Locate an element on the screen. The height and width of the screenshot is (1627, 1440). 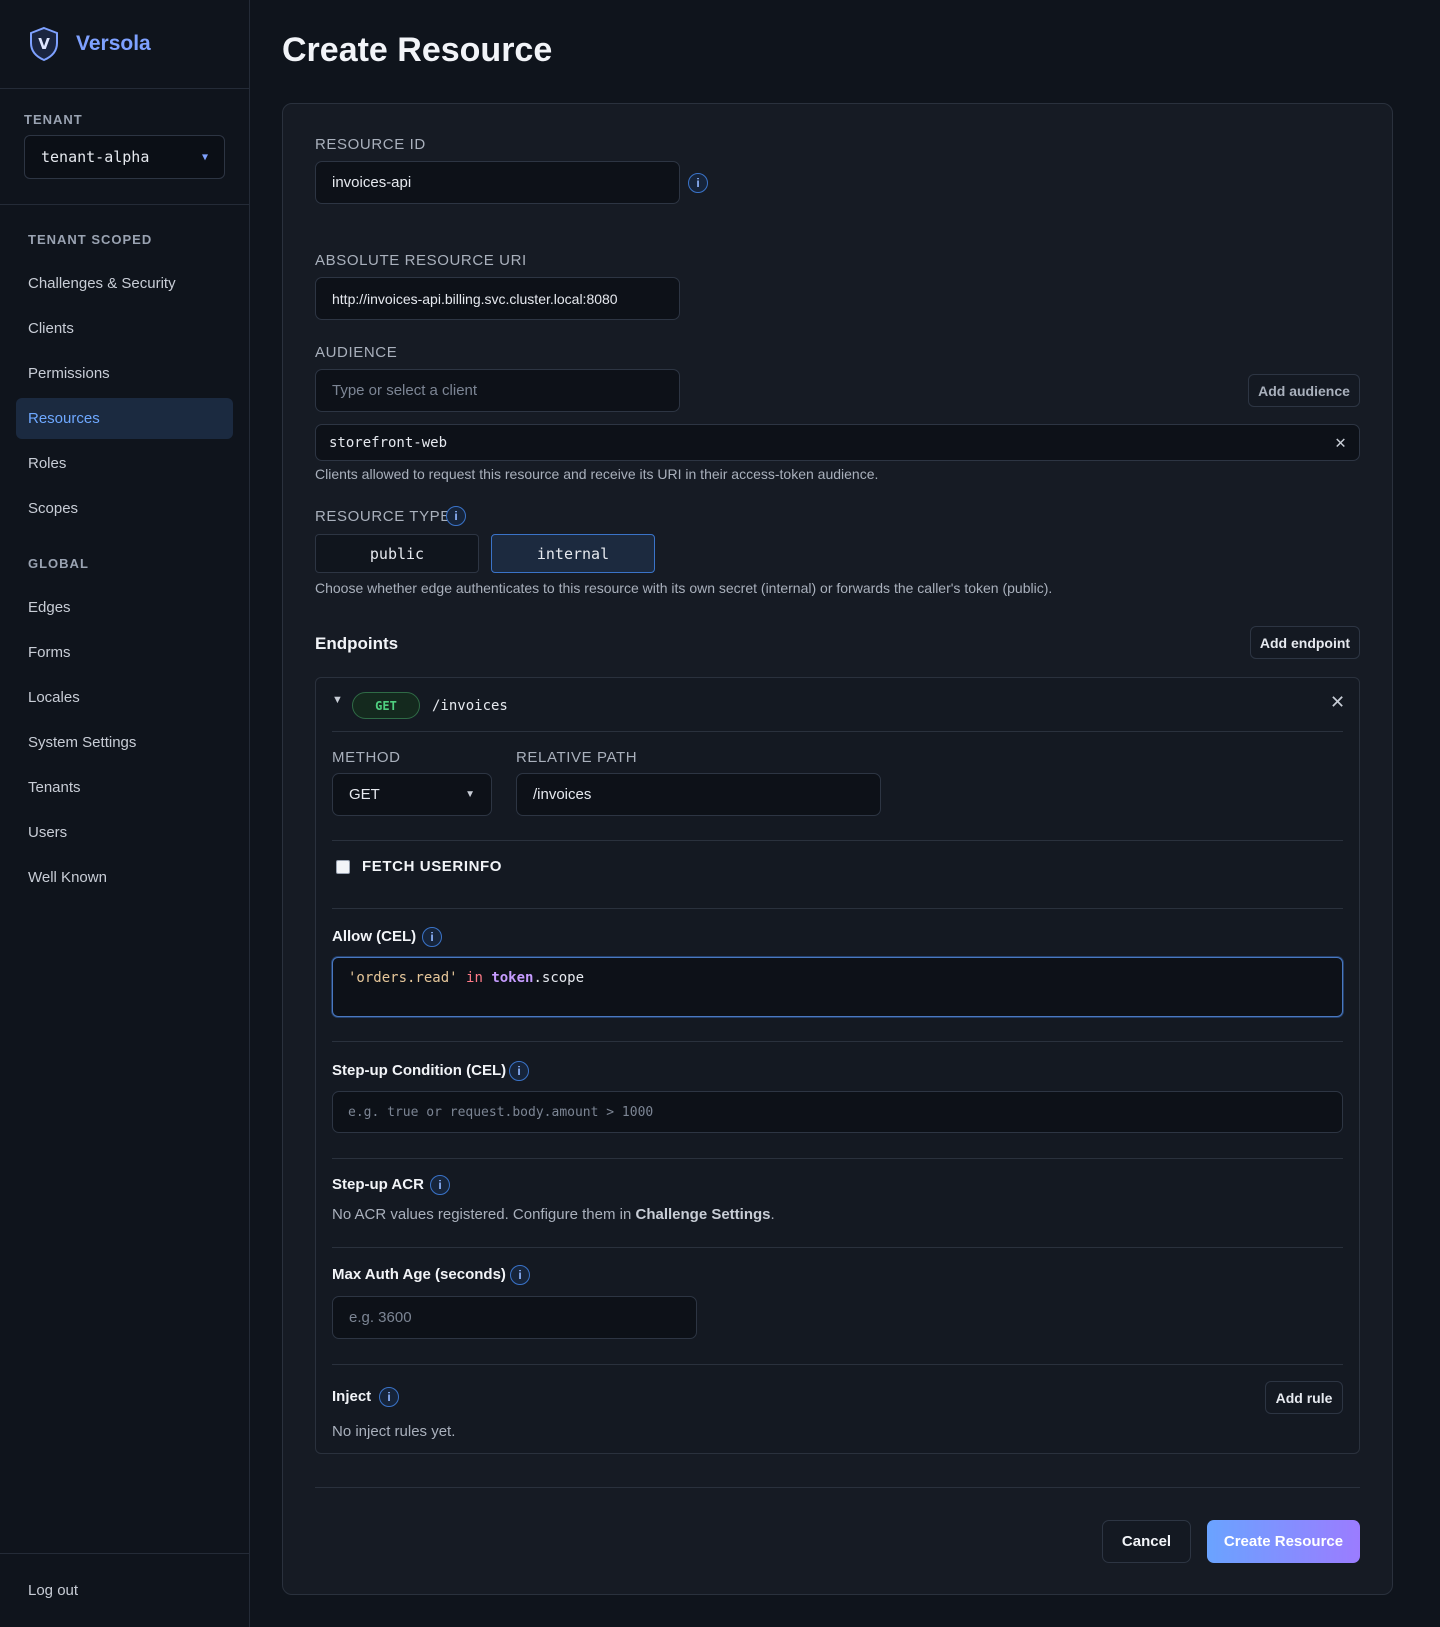
endpoint-path-label: /invoices is located at coordinates (470, 706).